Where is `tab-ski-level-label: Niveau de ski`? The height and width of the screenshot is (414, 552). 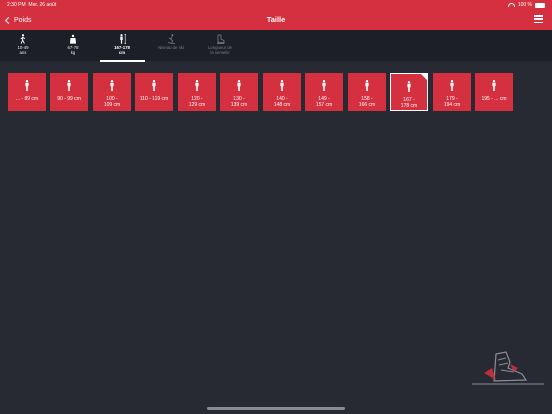 tab-ski-level-label: Niveau de ski is located at coordinates (171, 47).